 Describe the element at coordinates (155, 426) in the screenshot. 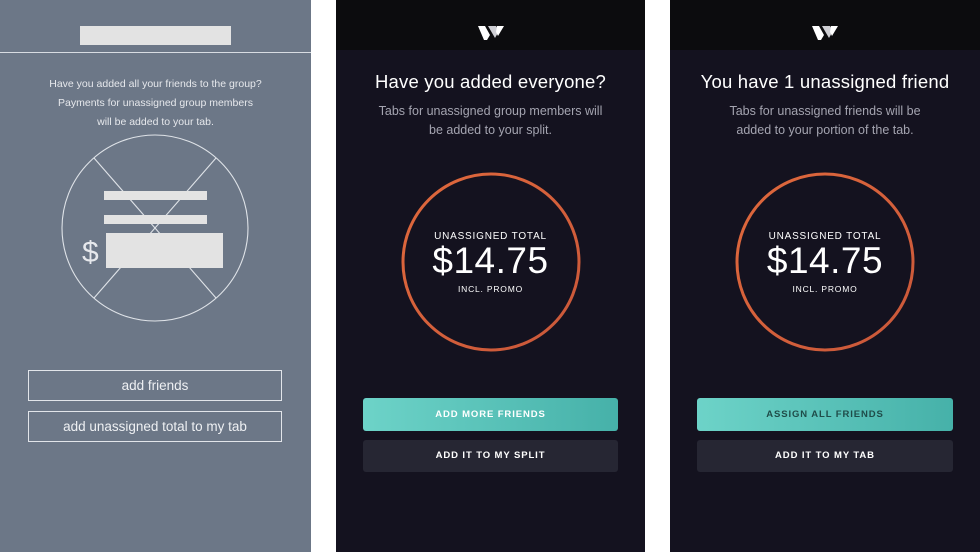

I see `add-unassigned-total-button: add unassigned total to my tab` at that location.